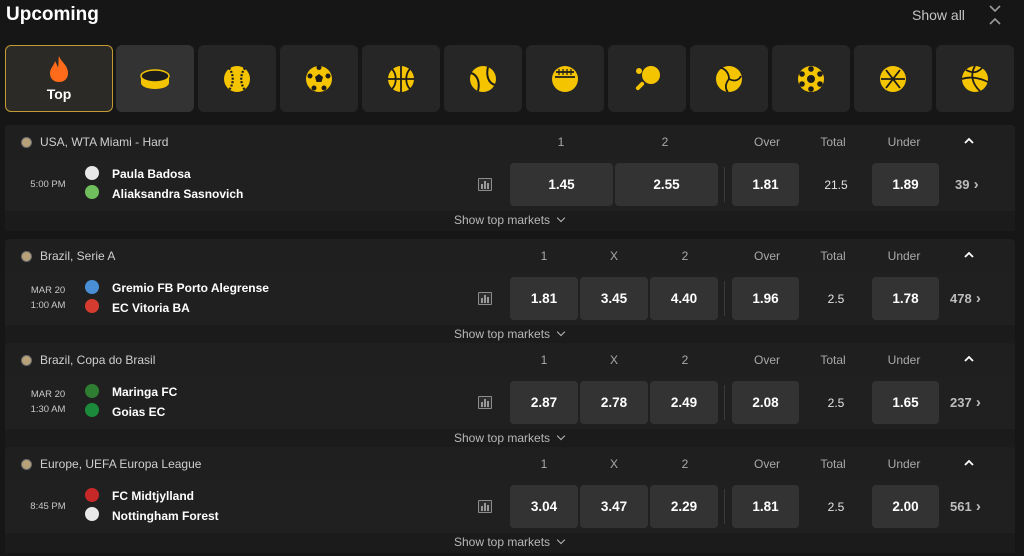 This screenshot has height=556, width=1024. What do you see at coordinates (565, 78) in the screenshot?
I see `tab-american-football` at bounding box center [565, 78].